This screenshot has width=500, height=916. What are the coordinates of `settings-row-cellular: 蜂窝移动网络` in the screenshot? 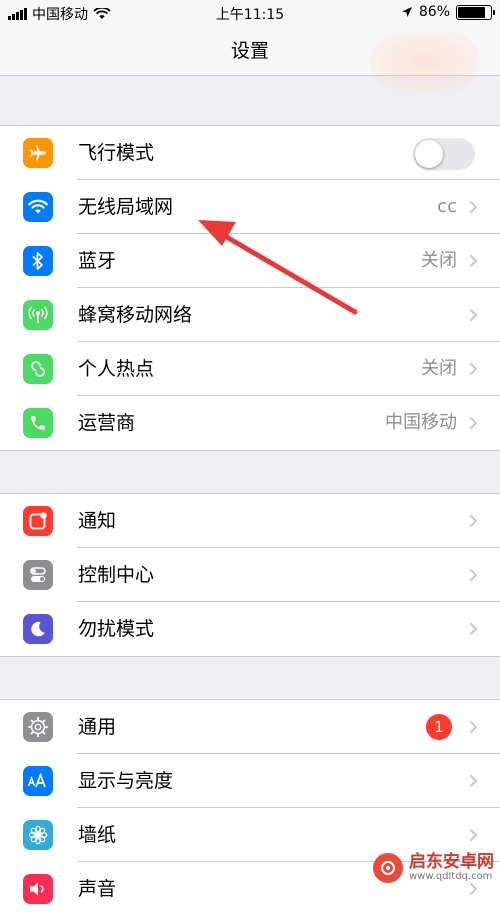 It's located at (250, 315).